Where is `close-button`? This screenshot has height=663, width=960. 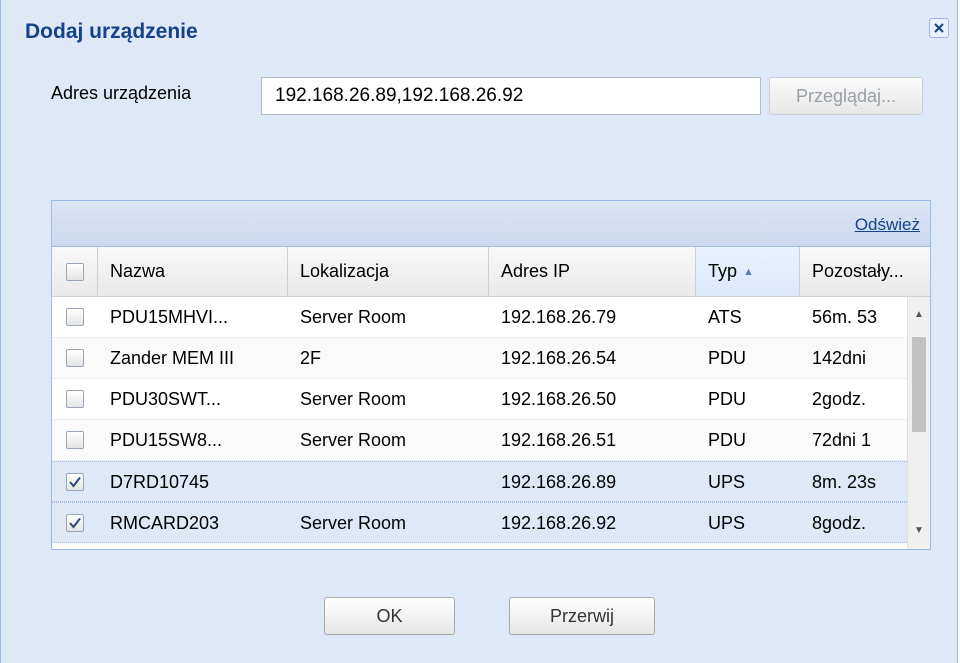
close-button is located at coordinates (939, 28).